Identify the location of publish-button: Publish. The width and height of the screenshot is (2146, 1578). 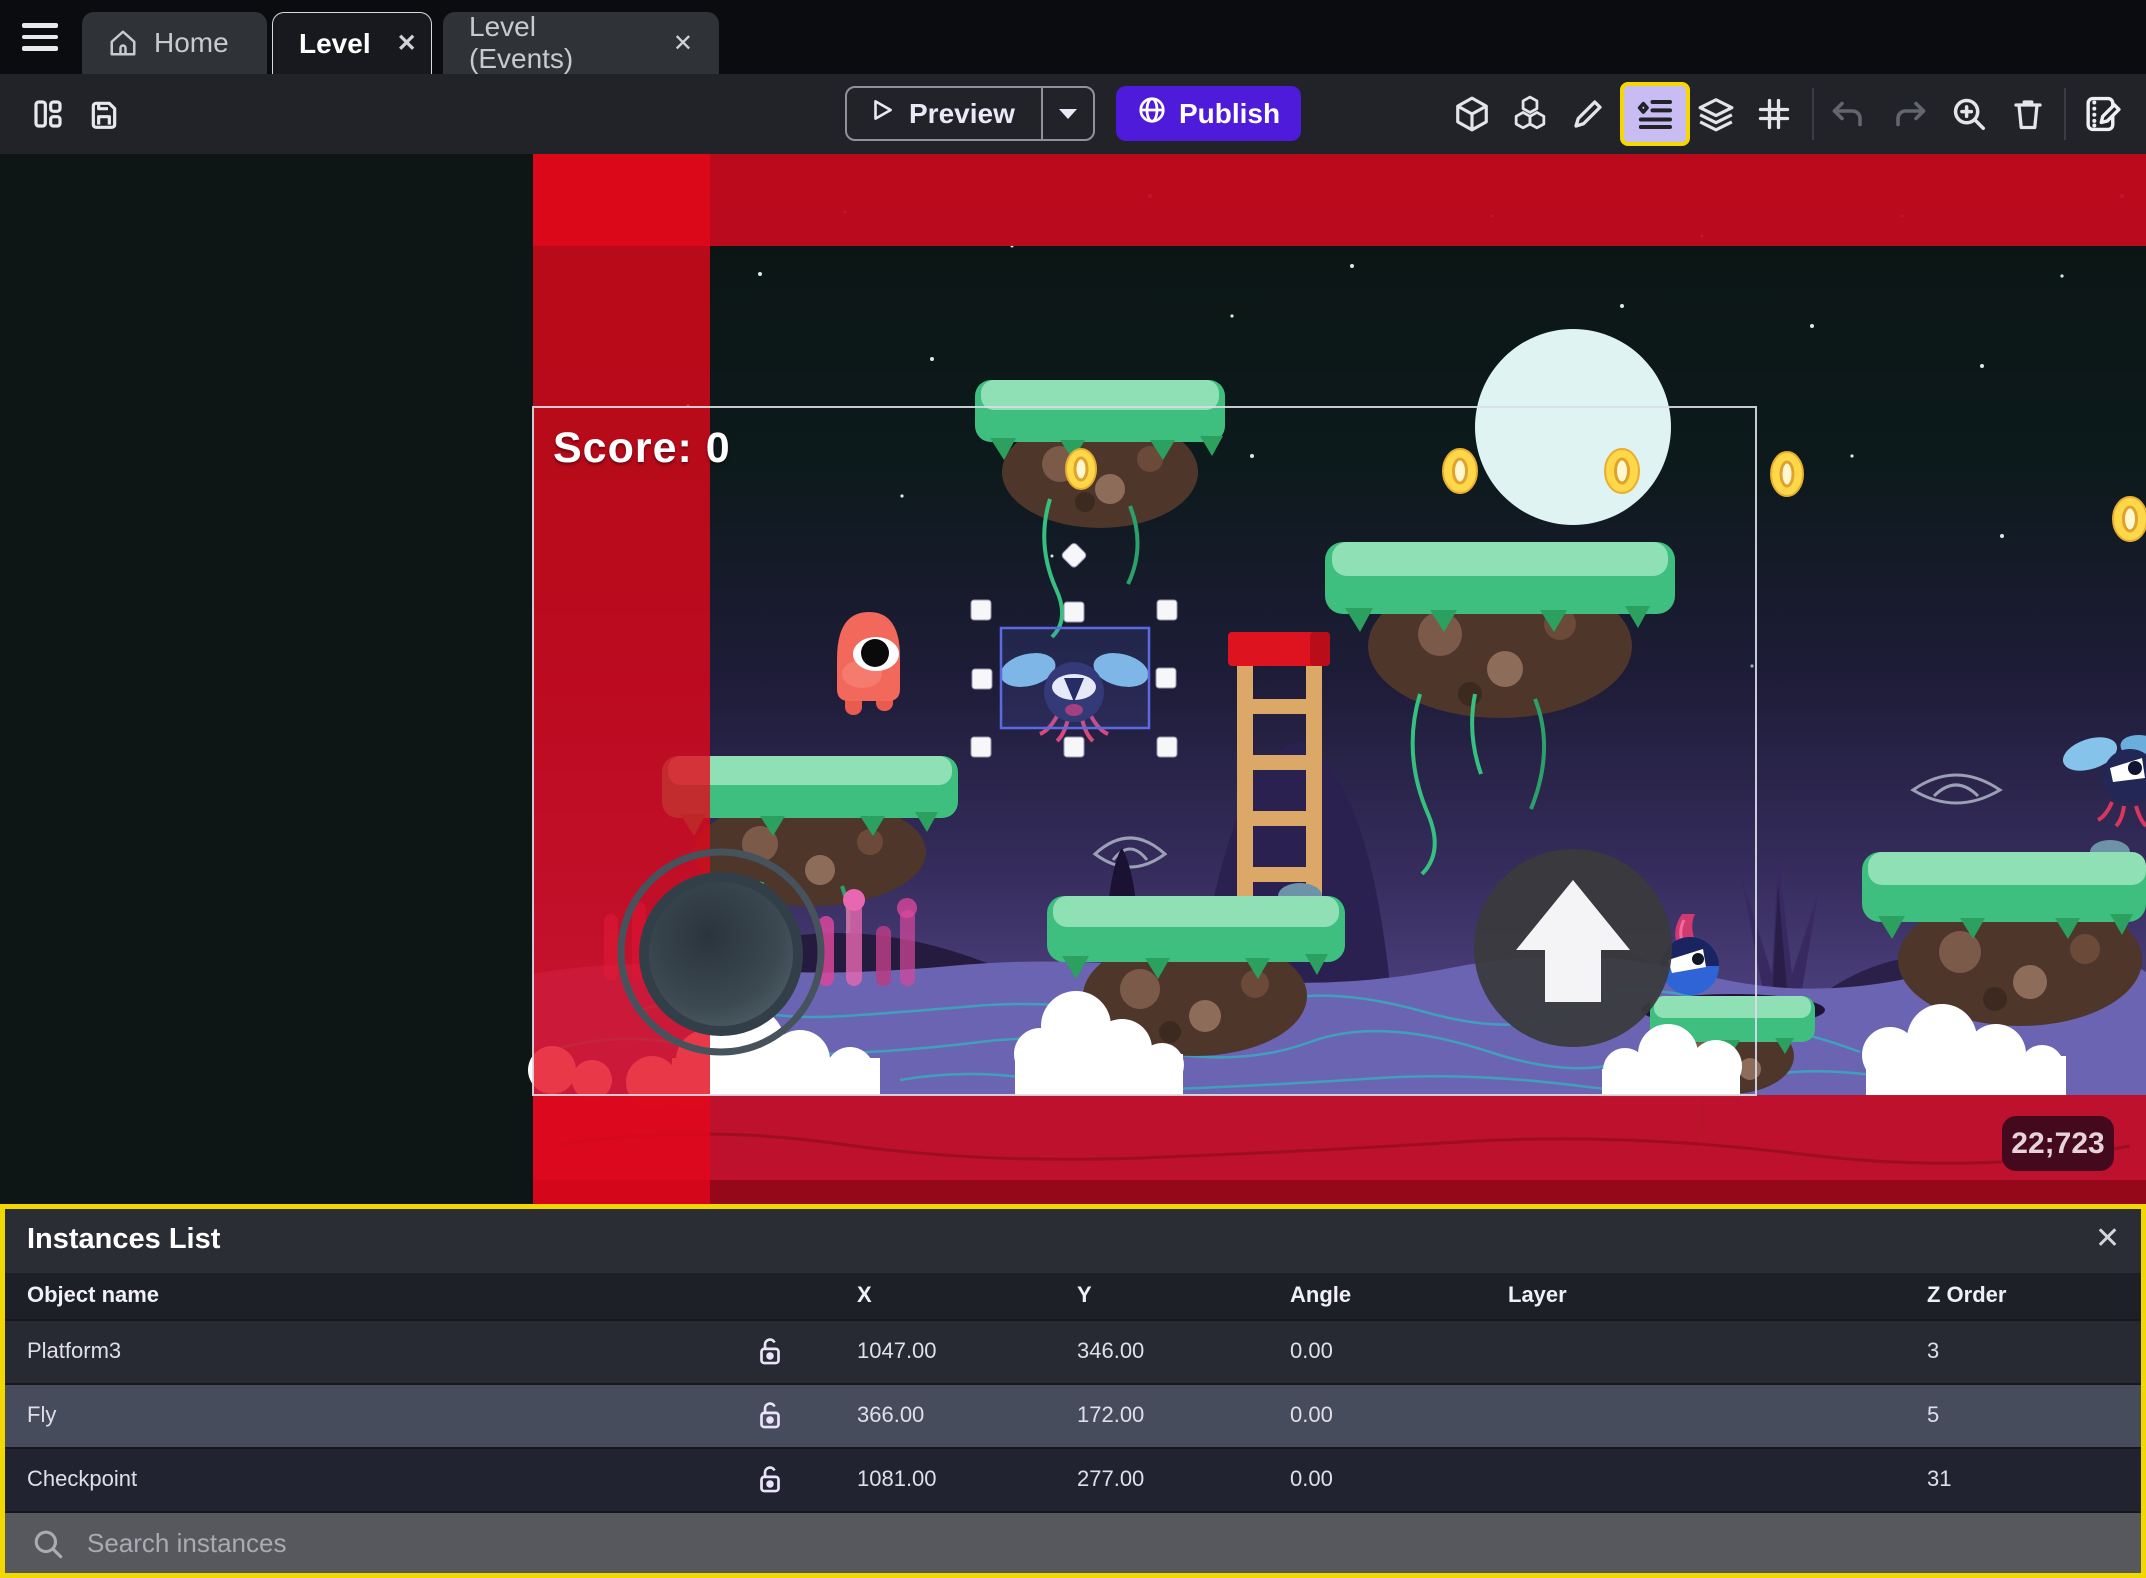
(1208, 113).